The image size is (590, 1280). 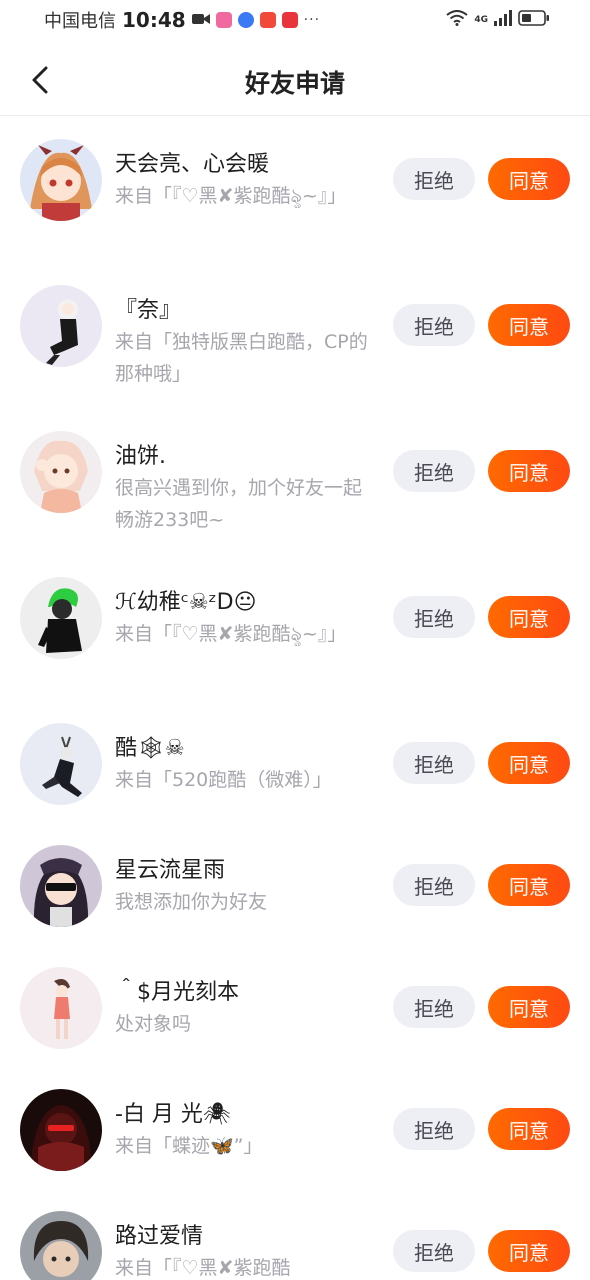 I want to click on request-message: 来自「520跑酷（微难）」, so click(x=223, y=780).